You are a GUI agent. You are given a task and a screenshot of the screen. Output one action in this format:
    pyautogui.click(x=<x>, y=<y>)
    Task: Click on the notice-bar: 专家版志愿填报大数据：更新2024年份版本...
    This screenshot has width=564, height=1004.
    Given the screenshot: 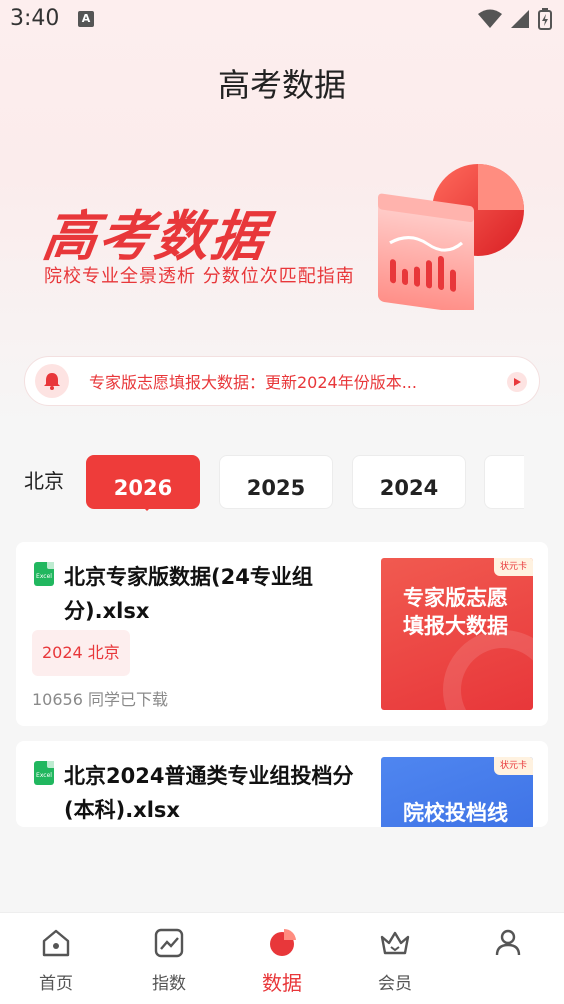 What is the action you would take?
    pyautogui.click(x=282, y=381)
    